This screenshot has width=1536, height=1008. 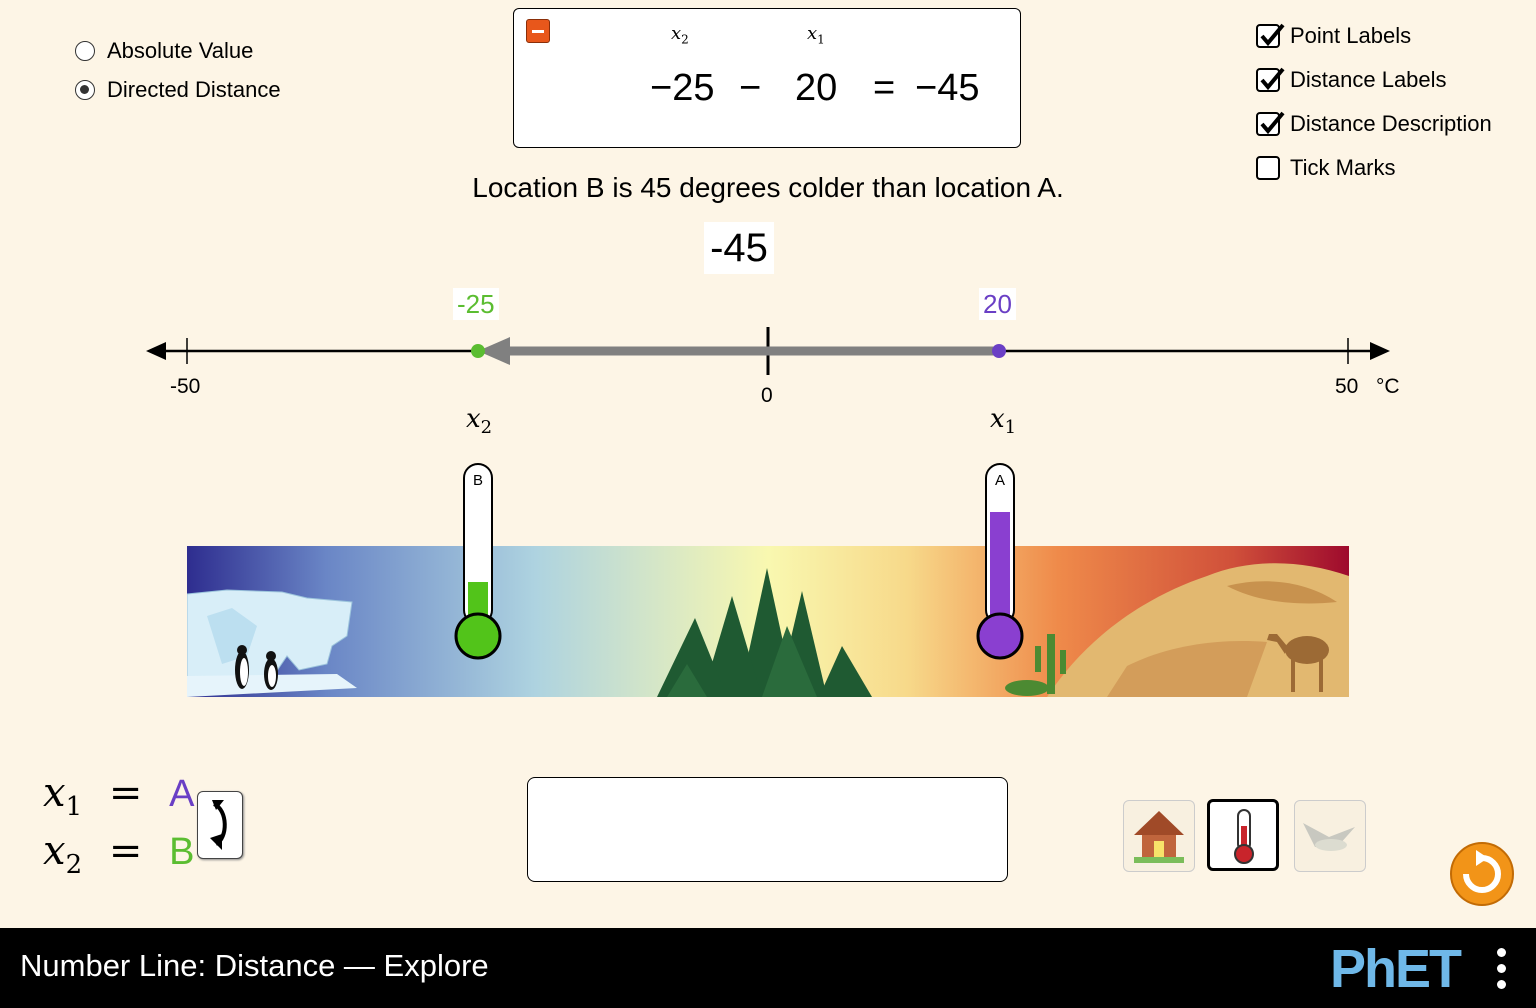 I want to click on max-tick-label: 50, so click(x=1347, y=386).